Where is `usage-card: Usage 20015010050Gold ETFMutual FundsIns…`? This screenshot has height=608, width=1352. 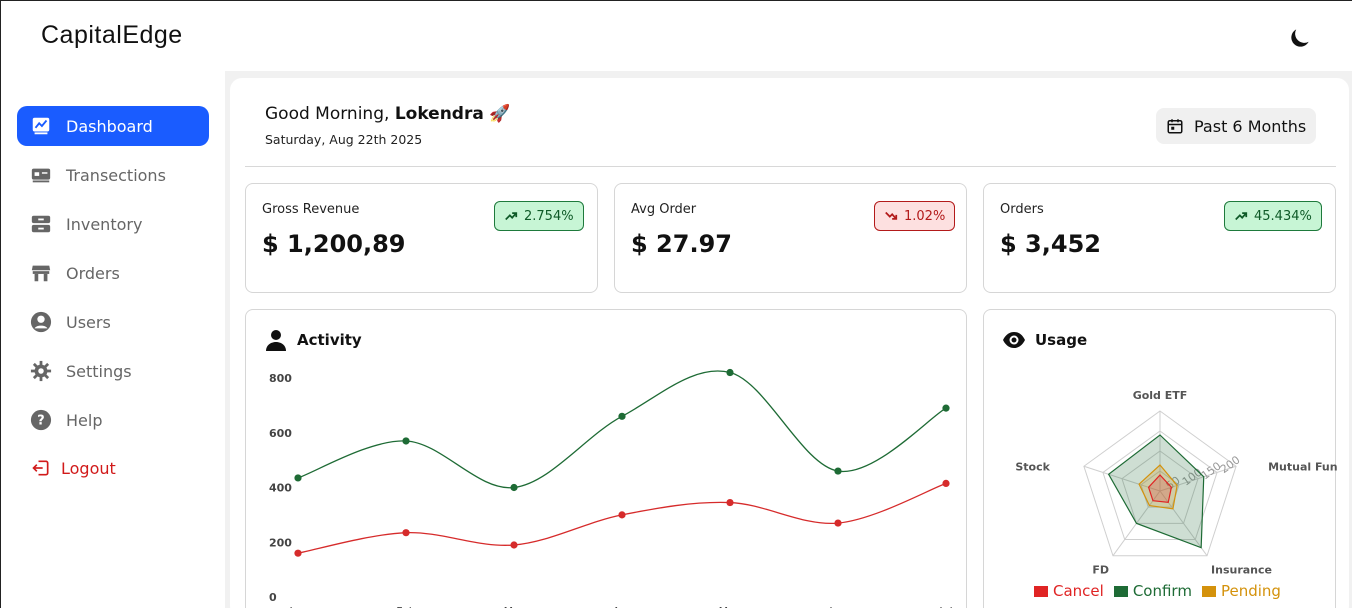
usage-card: Usage 20015010050Gold ETFMutual FundsIns… is located at coordinates (1160, 458).